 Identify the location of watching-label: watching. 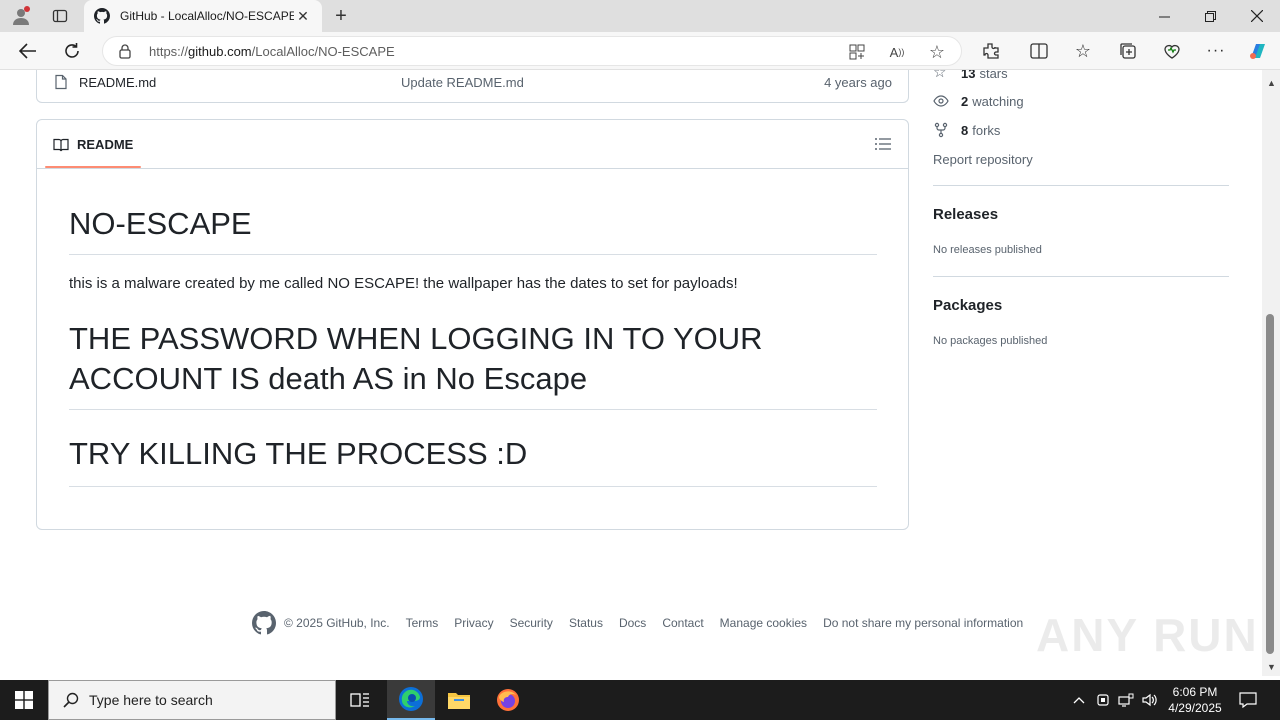
(998, 101).